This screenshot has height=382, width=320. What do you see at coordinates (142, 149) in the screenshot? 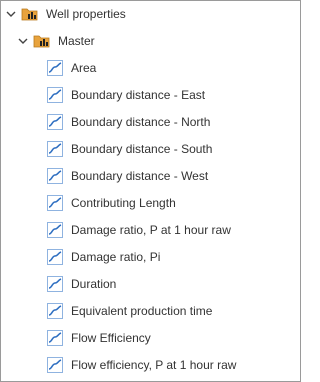
I see `tree-leaf-label: Boundary distance - South` at bounding box center [142, 149].